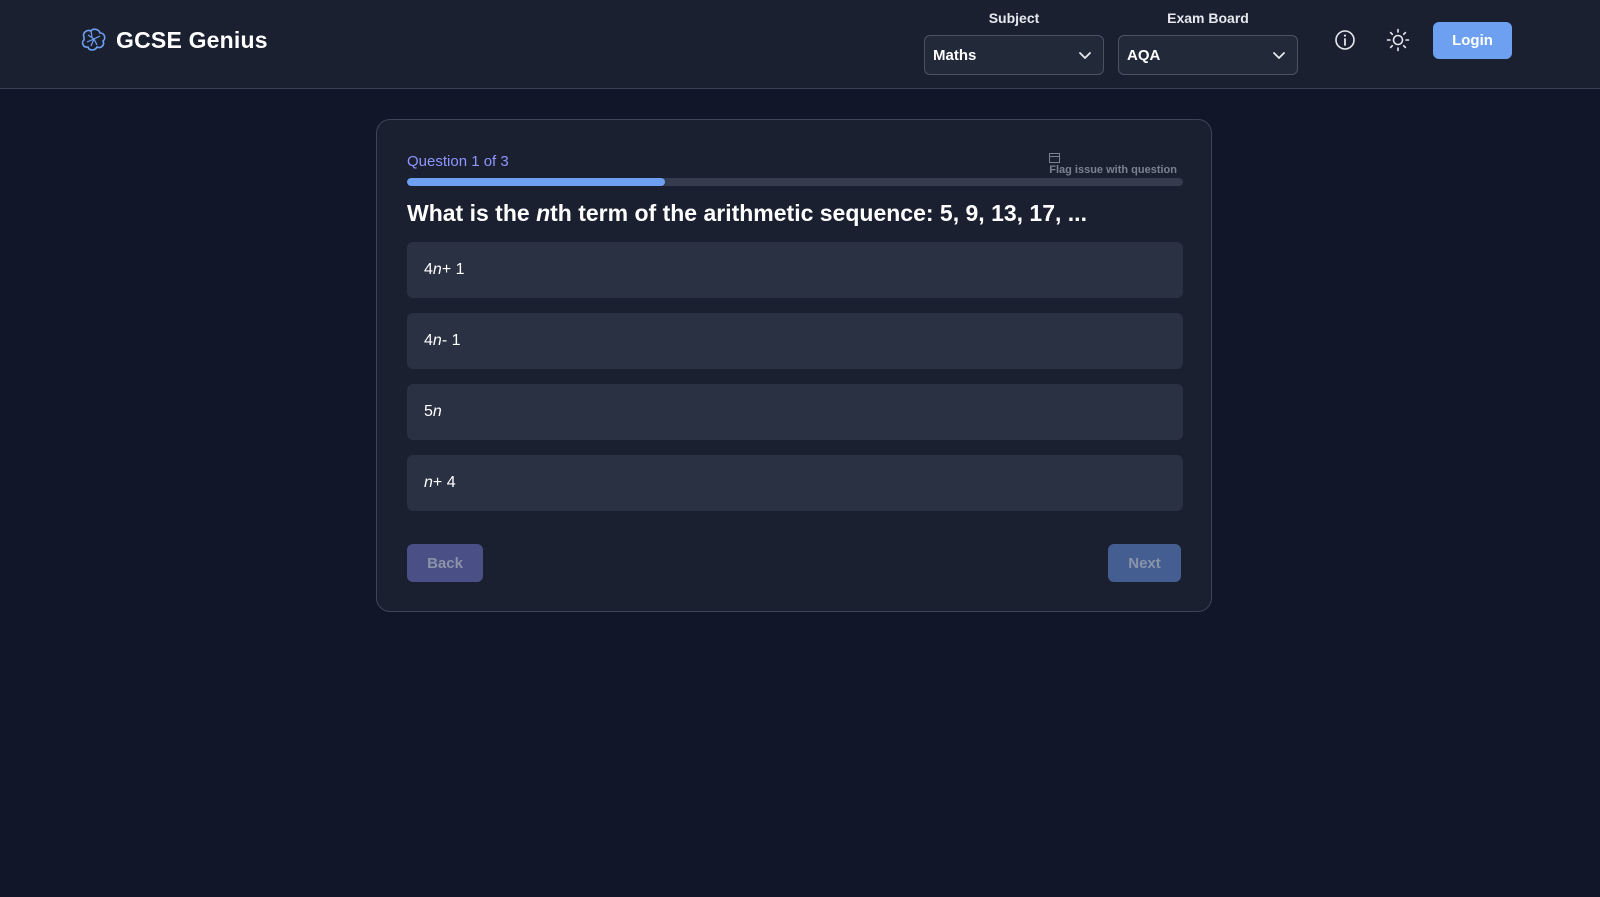  What do you see at coordinates (536, 182) in the screenshot?
I see `progress-fill` at bounding box center [536, 182].